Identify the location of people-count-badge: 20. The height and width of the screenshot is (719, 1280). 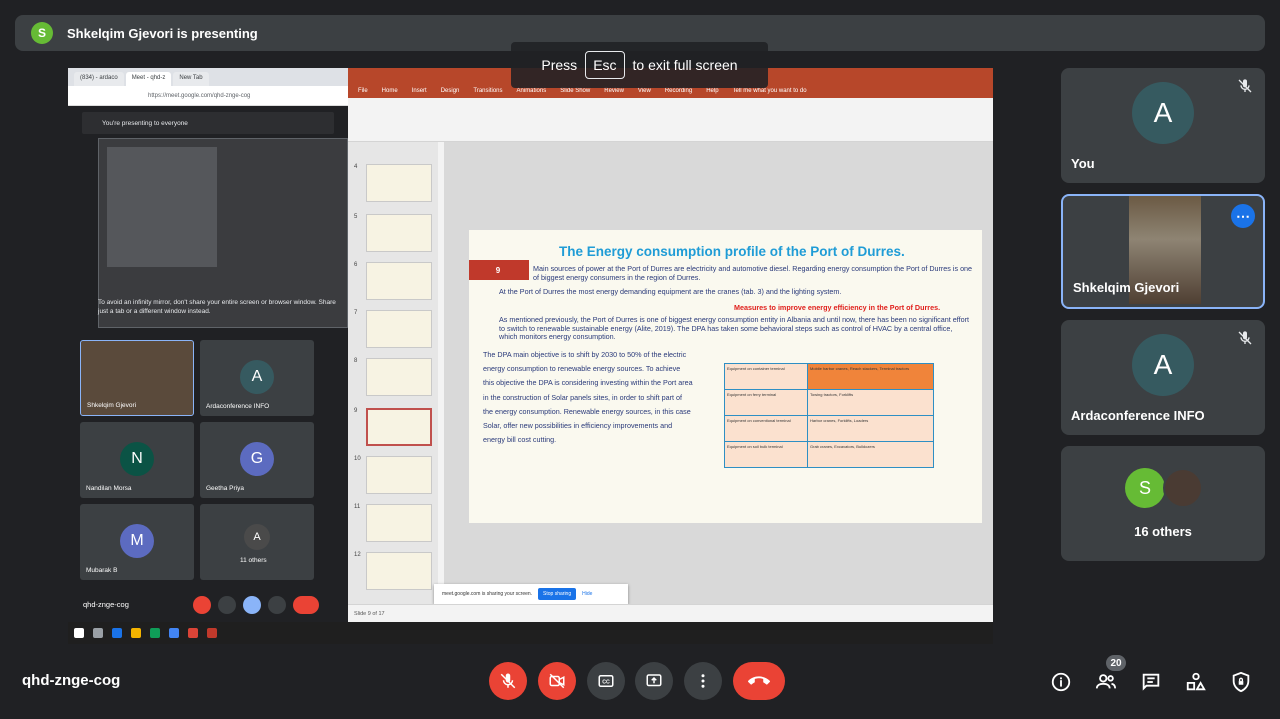
(1116, 663).